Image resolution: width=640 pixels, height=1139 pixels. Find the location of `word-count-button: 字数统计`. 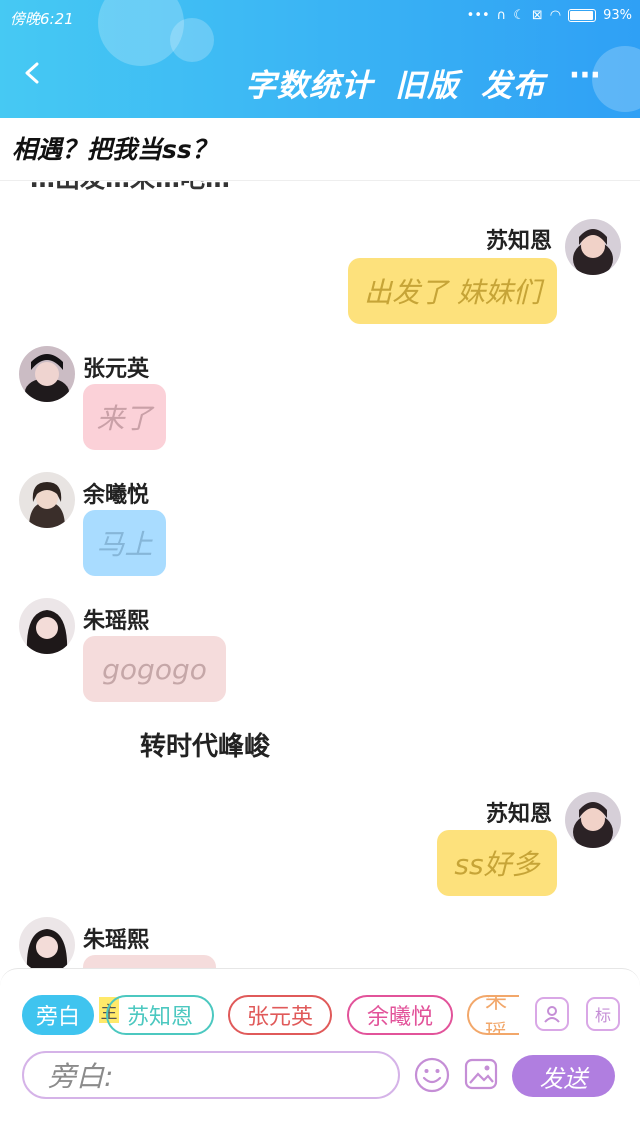

word-count-button: 字数统计 is located at coordinates (309, 82).